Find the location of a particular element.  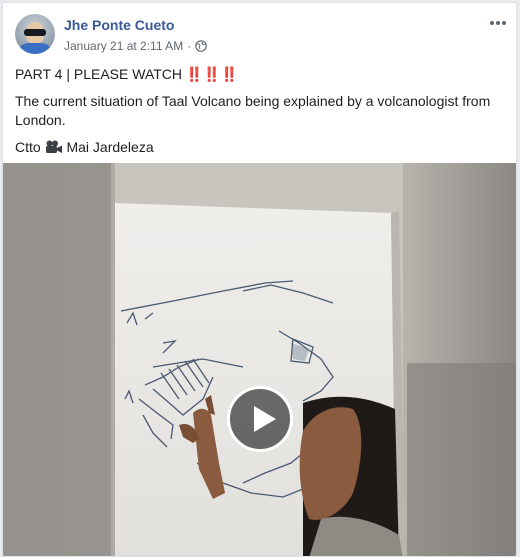

play-icon is located at coordinates (265, 419).